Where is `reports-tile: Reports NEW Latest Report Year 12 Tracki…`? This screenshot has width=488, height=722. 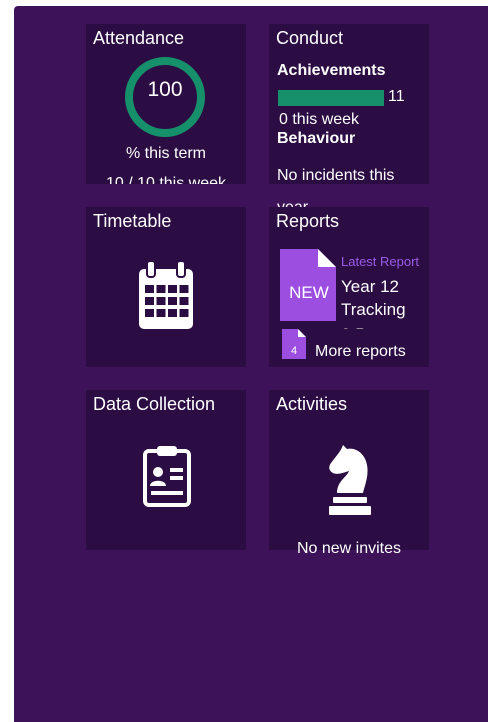
reports-tile: Reports NEW Latest Report Year 12 Tracki… is located at coordinates (349, 287).